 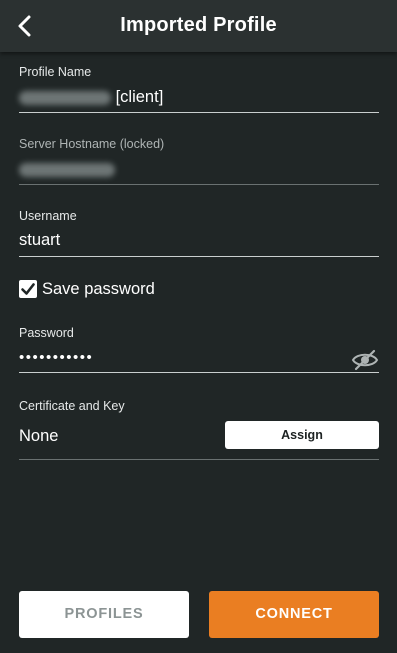 What do you see at coordinates (199, 372) in the screenshot?
I see `password-underline` at bounding box center [199, 372].